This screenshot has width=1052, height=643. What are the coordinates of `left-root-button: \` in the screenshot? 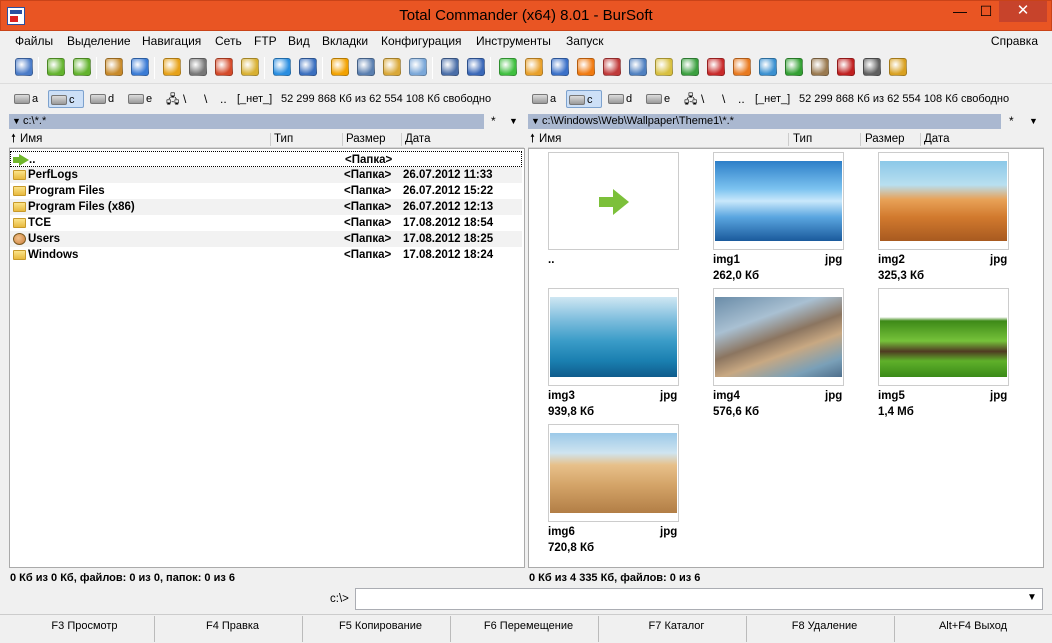 It's located at (205, 99).